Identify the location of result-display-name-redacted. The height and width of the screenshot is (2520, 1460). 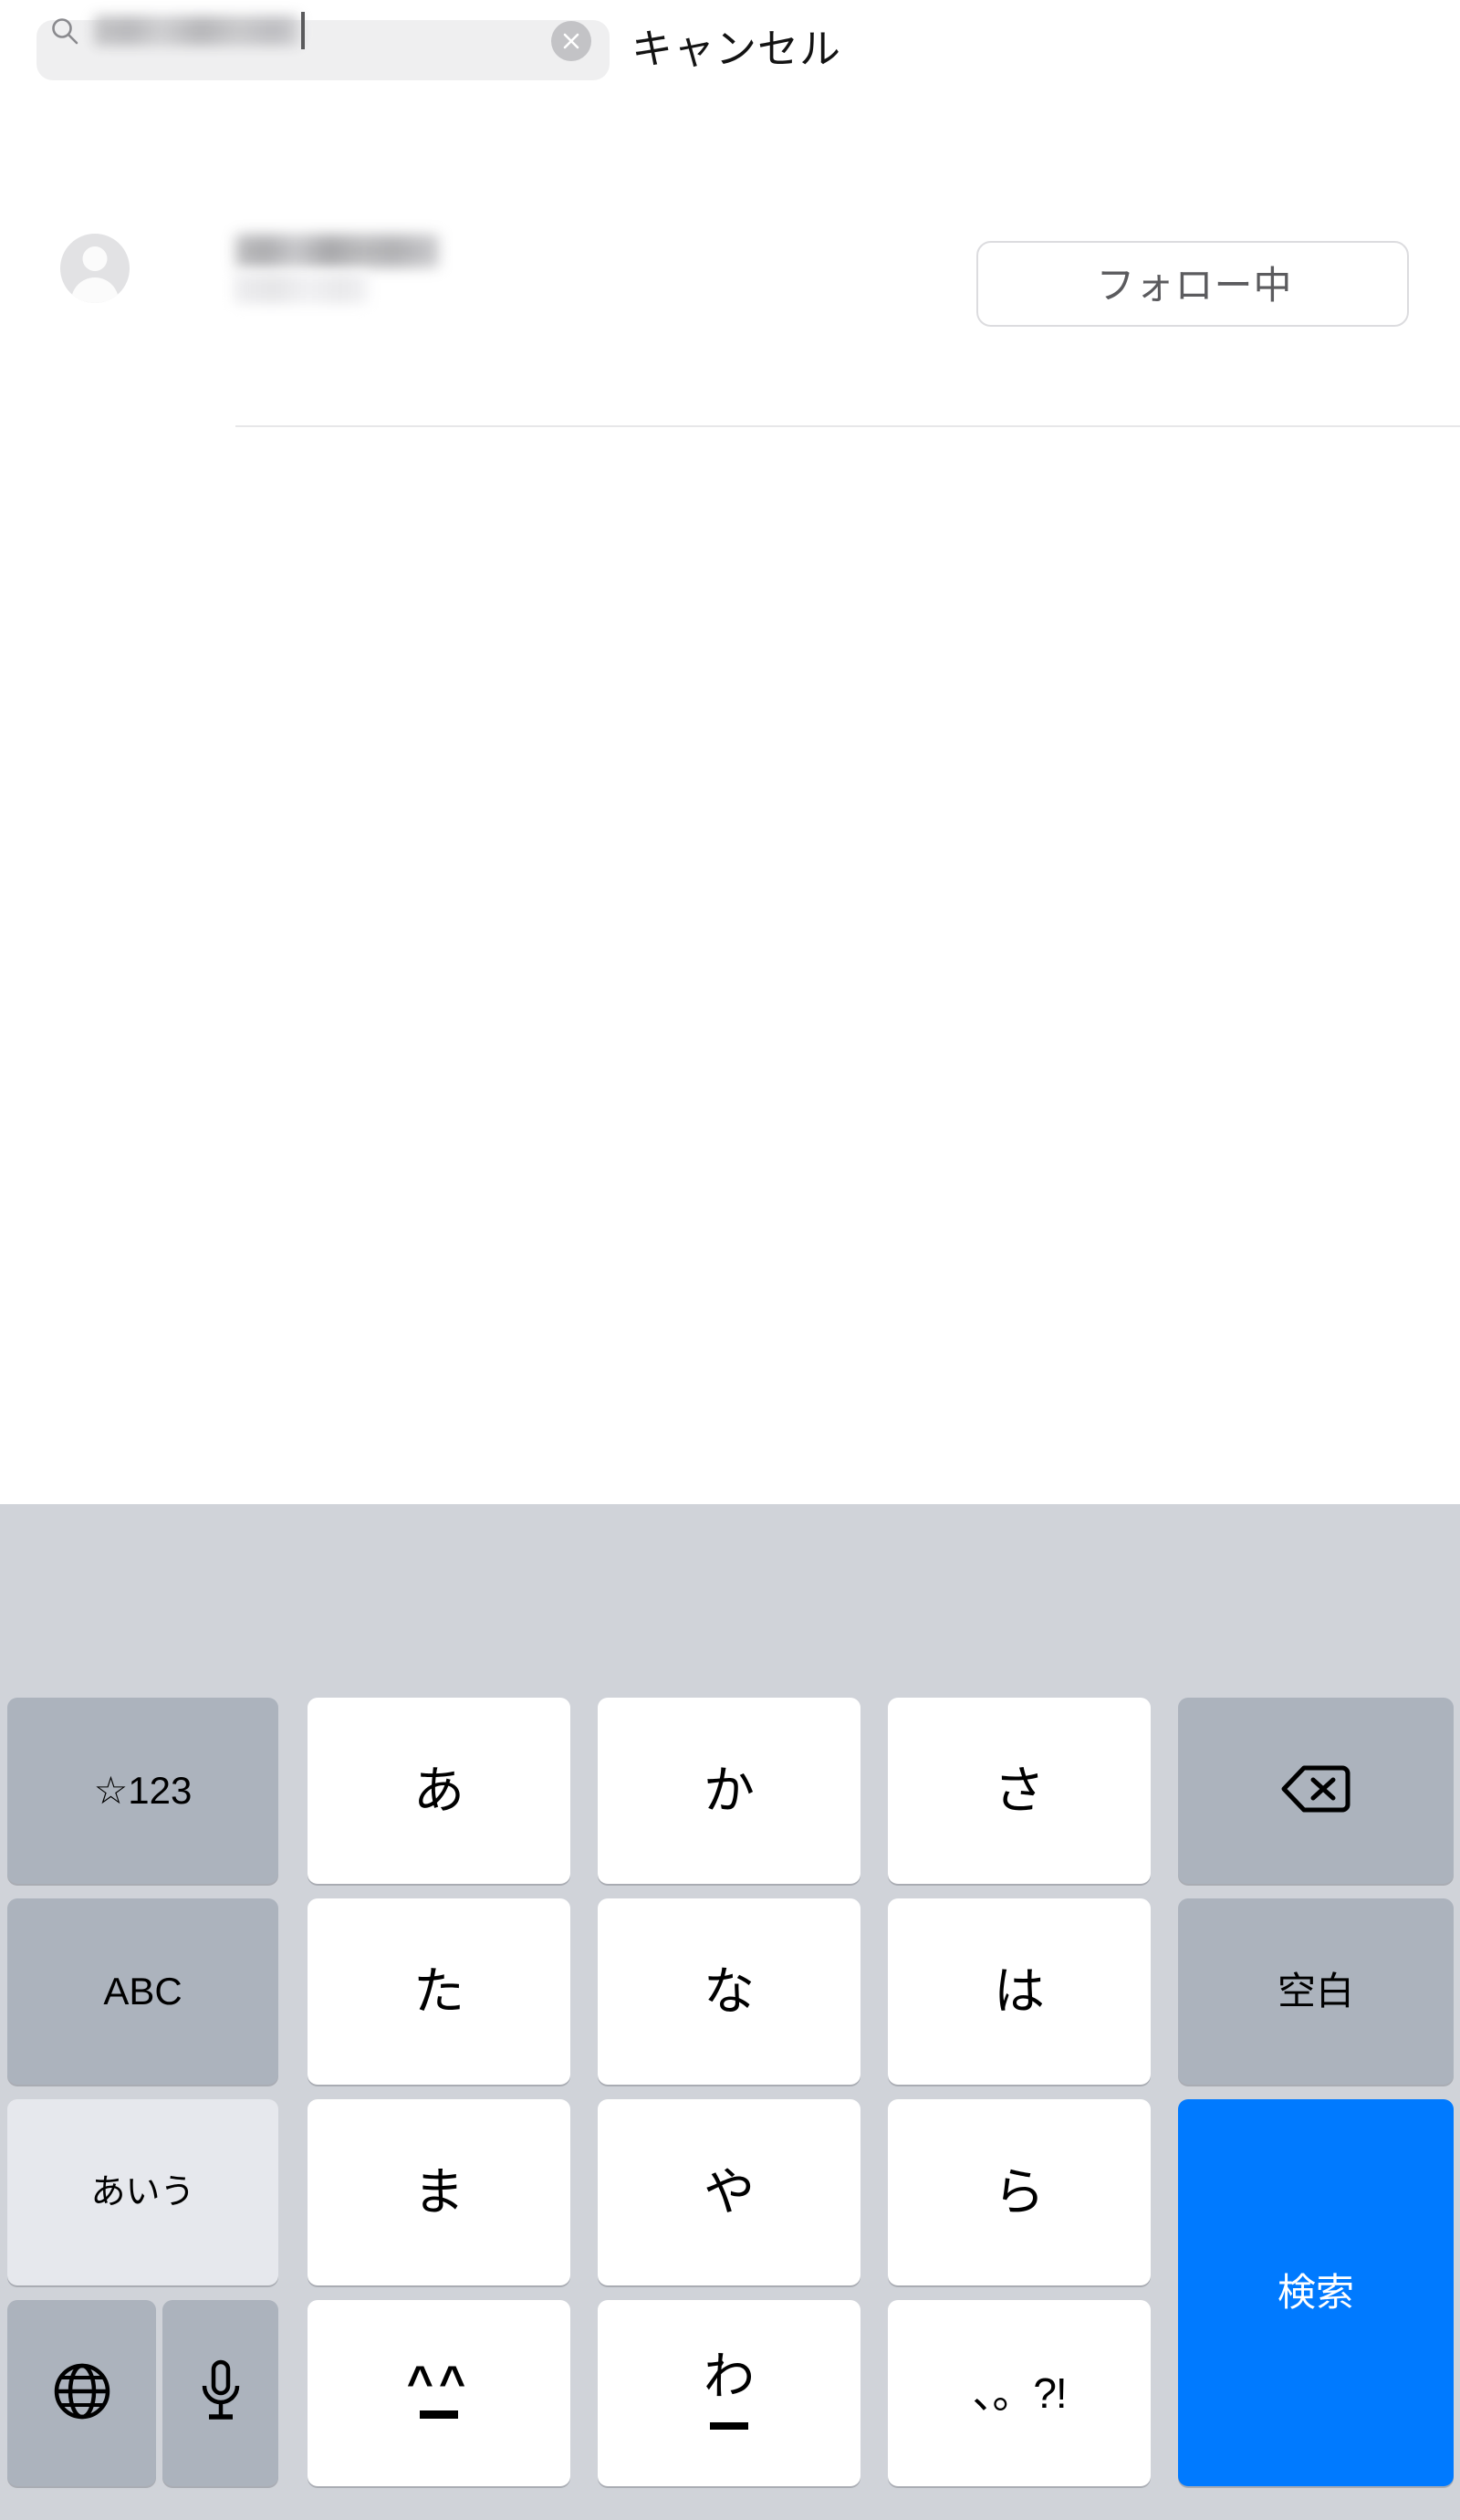
(337, 251).